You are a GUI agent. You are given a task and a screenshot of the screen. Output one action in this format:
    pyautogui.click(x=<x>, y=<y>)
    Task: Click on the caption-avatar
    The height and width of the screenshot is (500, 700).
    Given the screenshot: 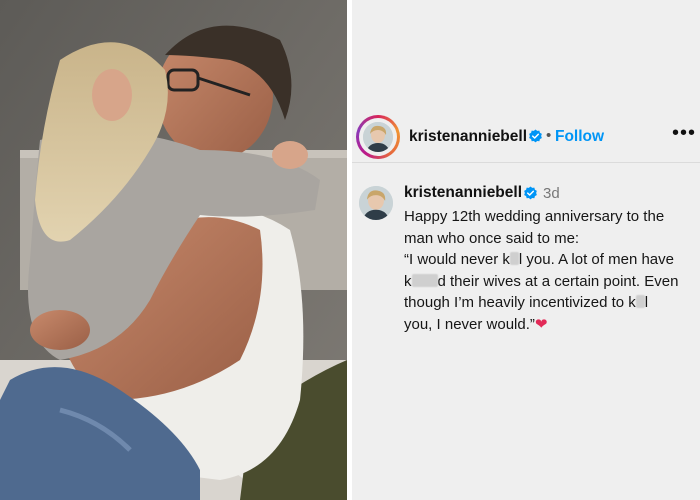 What is the action you would take?
    pyautogui.click(x=376, y=203)
    